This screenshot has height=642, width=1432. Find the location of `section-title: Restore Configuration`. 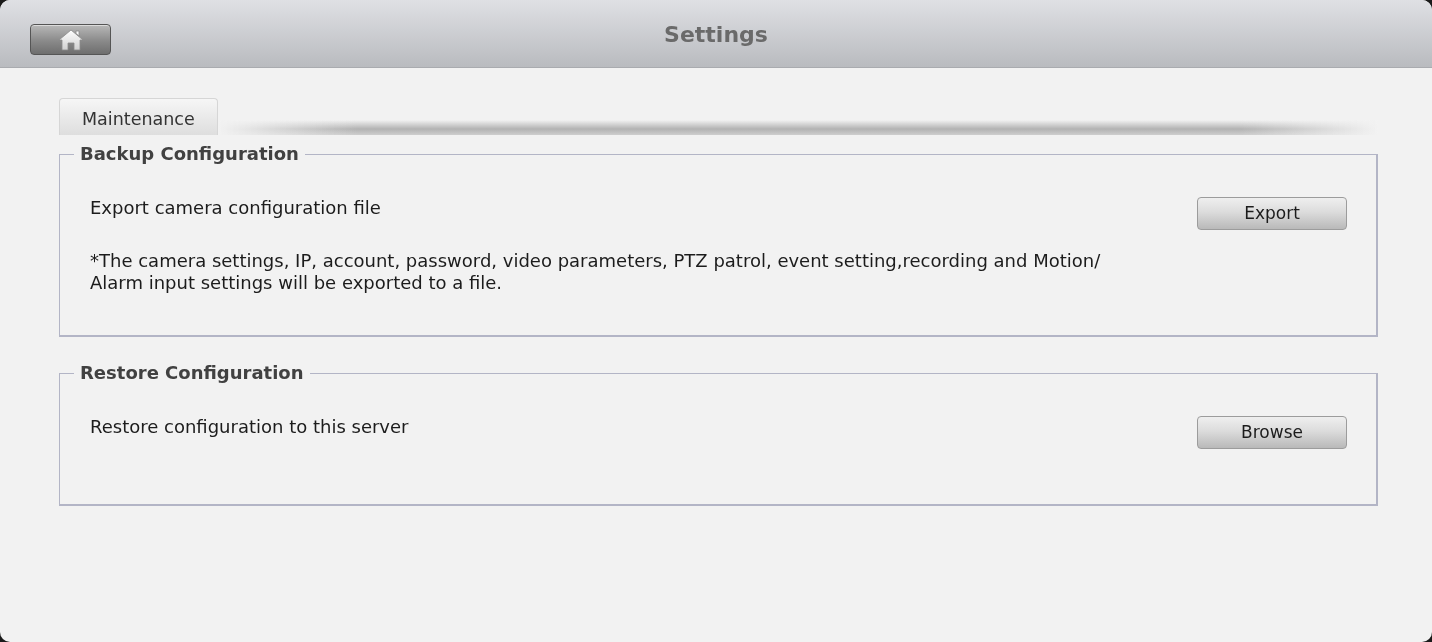

section-title: Restore Configuration is located at coordinates (192, 373).